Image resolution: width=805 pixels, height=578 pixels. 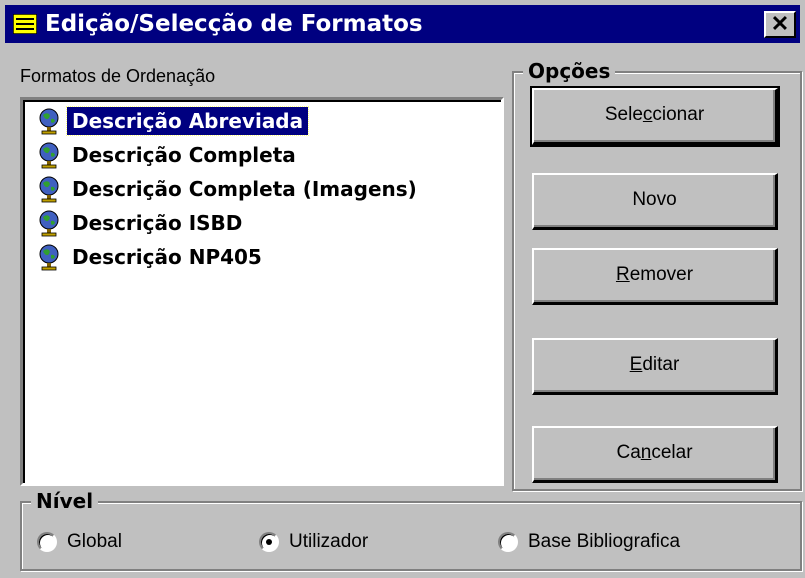 I want to click on button-text: Sele, so click(x=623, y=114).